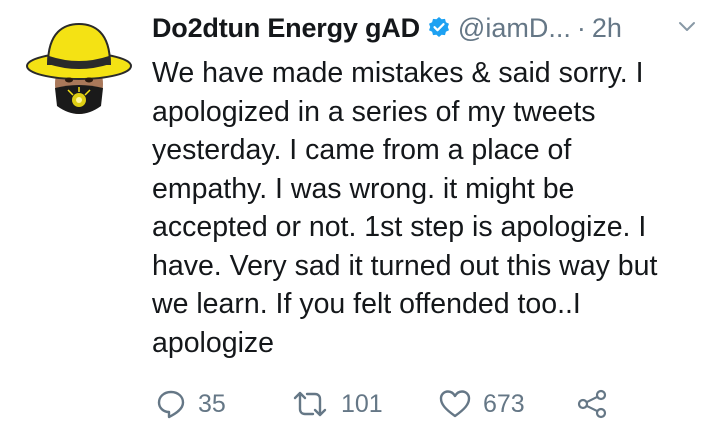 The height and width of the screenshot is (425, 720). Describe the element at coordinates (482, 404) in the screenshot. I see `like-button: 673` at that location.